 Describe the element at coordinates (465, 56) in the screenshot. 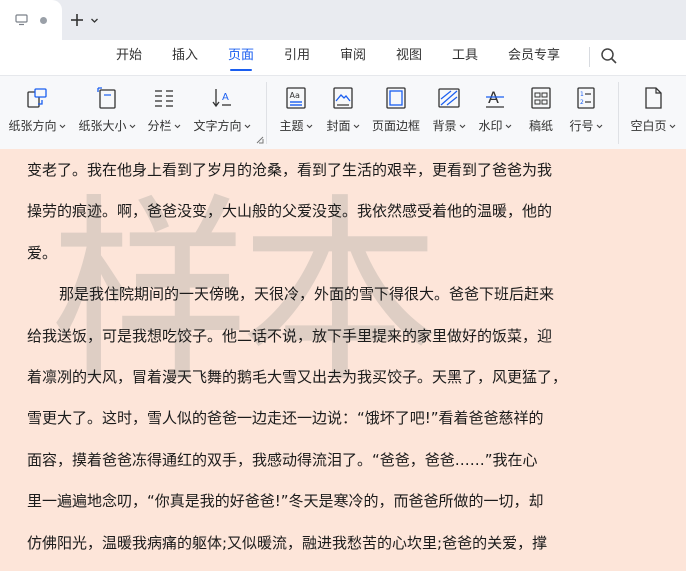

I see `menu-tools: 工具` at that location.